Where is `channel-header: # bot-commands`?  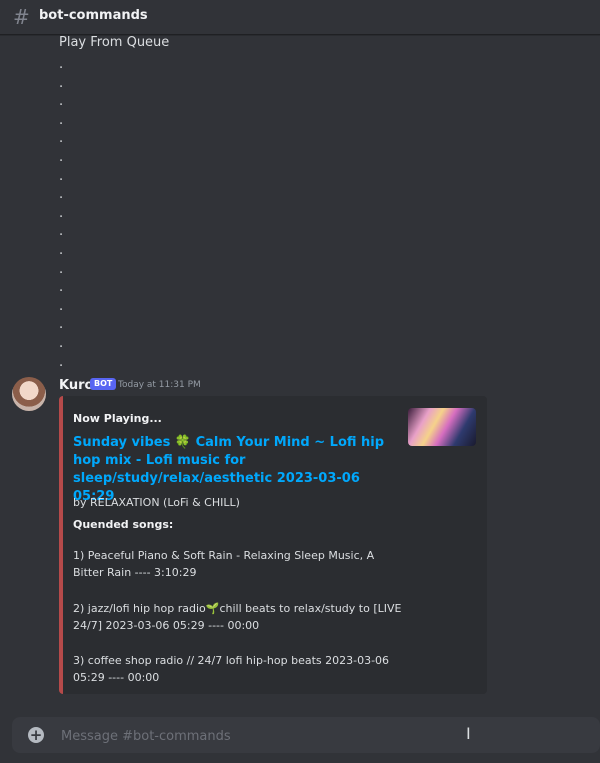
channel-header: # bot-commands is located at coordinates (300, 17).